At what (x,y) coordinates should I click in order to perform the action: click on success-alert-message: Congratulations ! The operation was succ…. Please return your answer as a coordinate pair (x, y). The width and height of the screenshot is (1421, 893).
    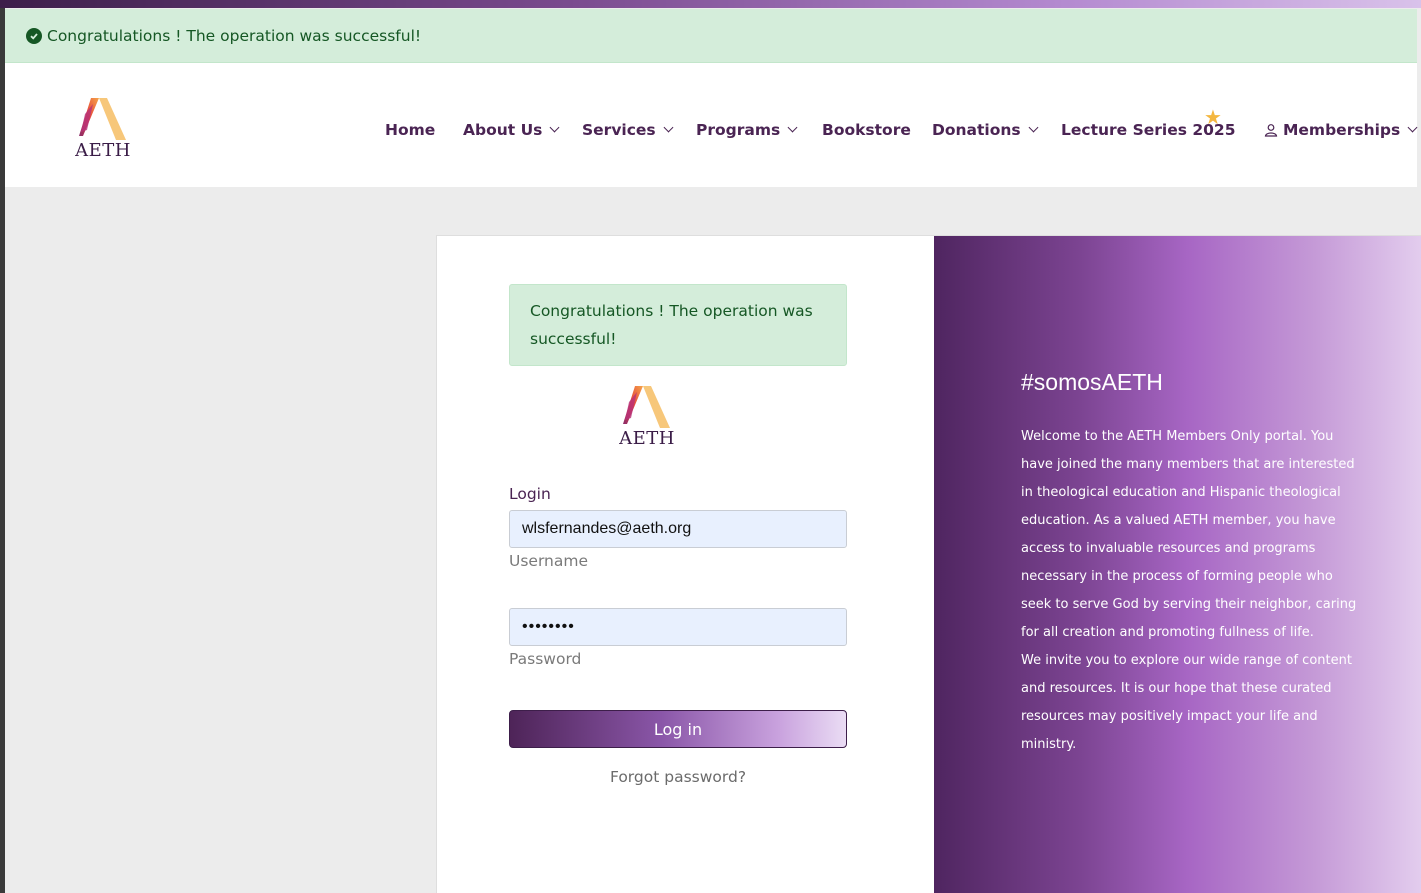
    Looking at the image, I should click on (234, 35).